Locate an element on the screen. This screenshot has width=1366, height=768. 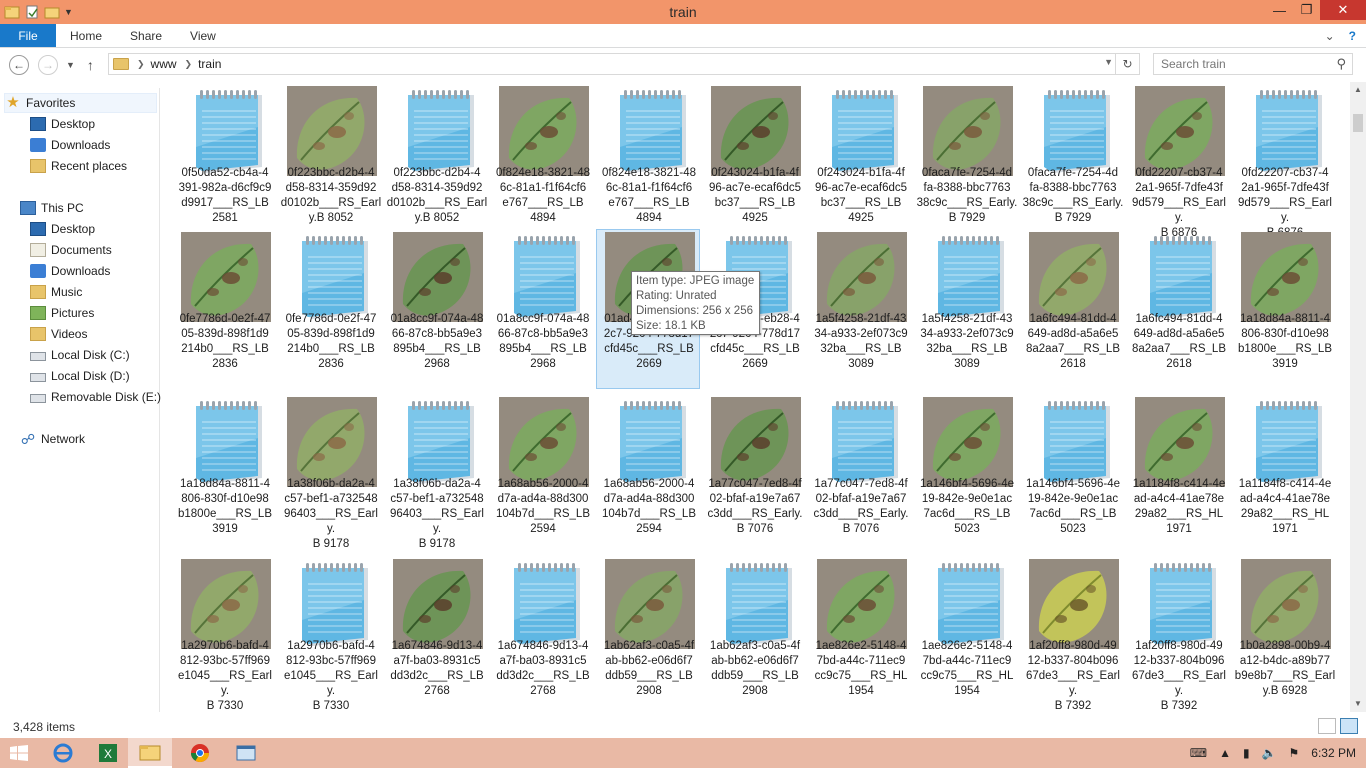
show-hidden-icons-icon: ▲ is located at coordinates (1225, 753).